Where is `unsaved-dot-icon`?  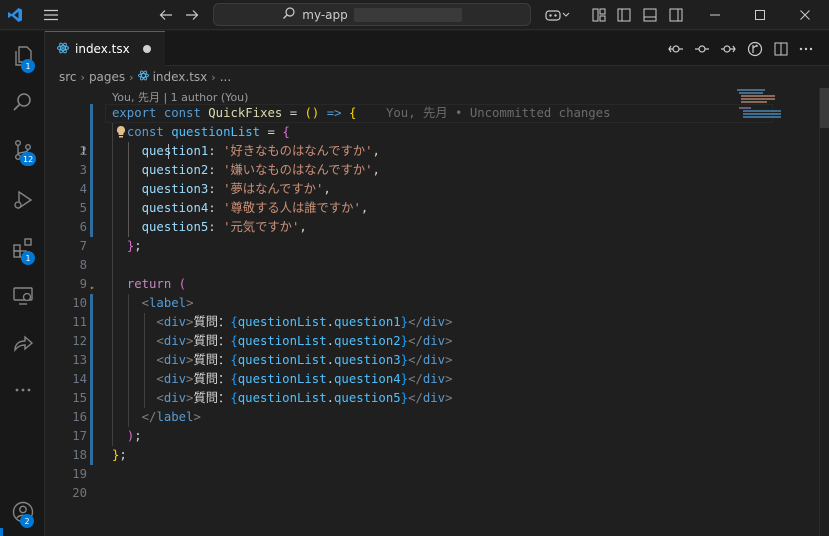
unsaved-dot-icon is located at coordinates (147, 49).